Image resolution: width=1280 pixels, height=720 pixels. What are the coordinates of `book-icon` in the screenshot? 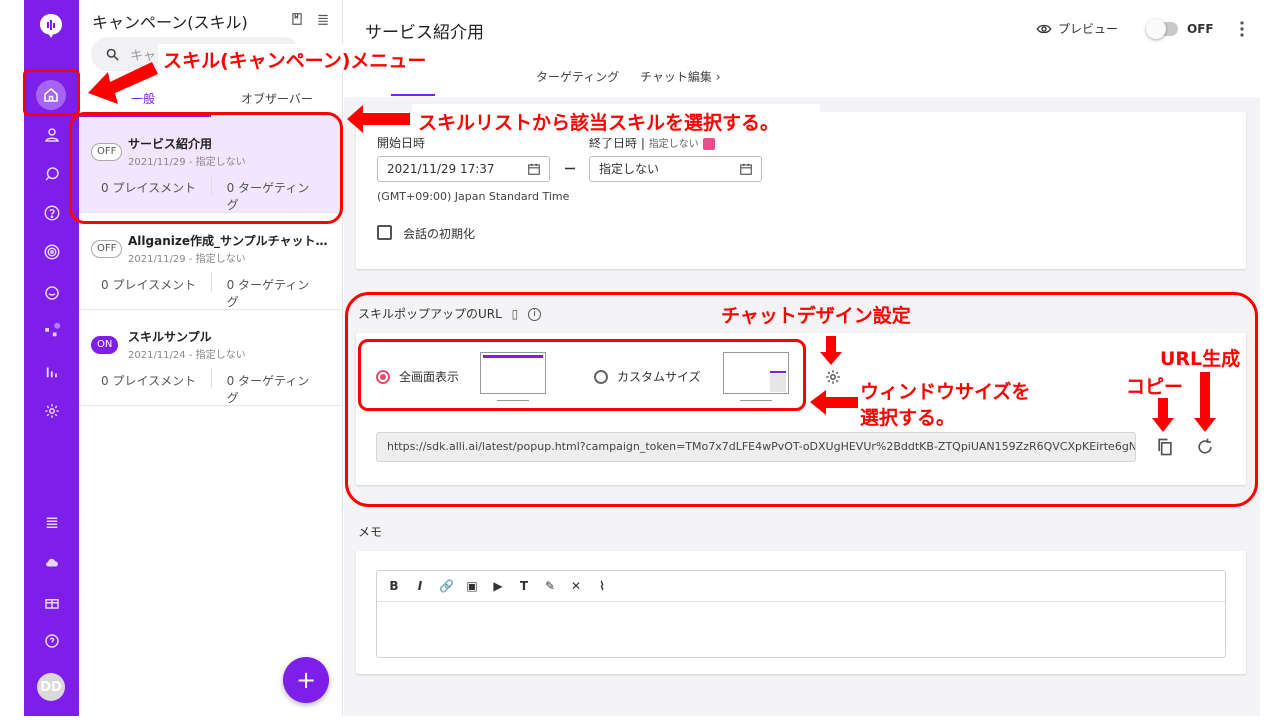 It's located at (297, 19).